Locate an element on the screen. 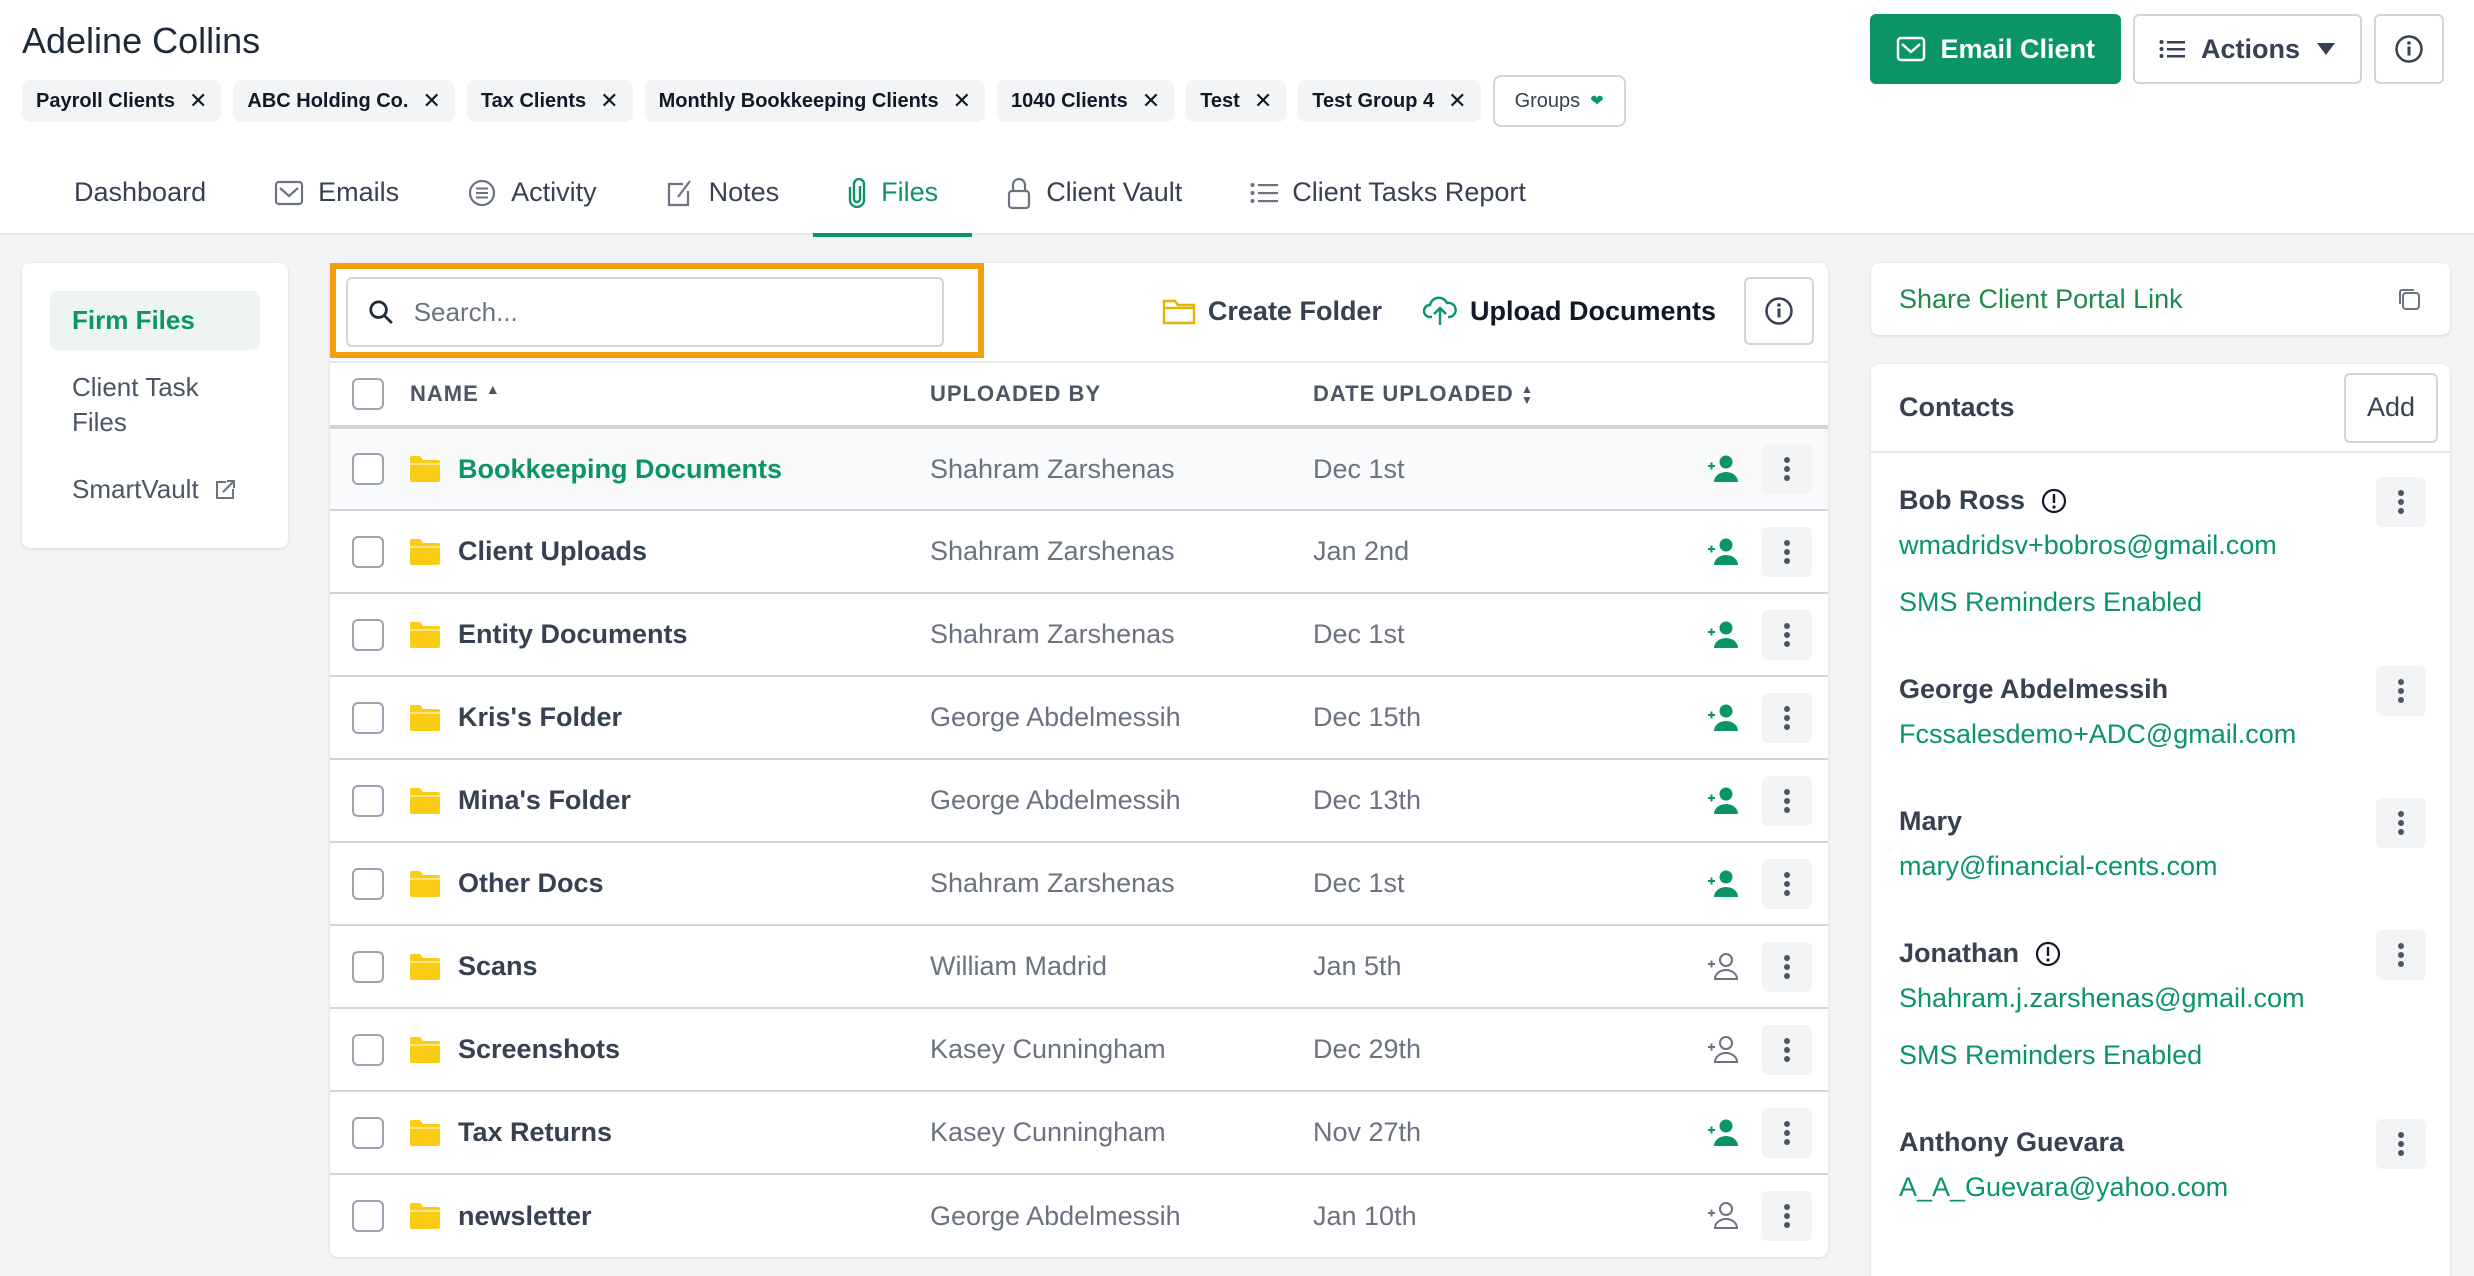 The image size is (2474, 1276). contact-email: wmadridsv+bobros@gmail.com is located at coordinates (2160, 545).